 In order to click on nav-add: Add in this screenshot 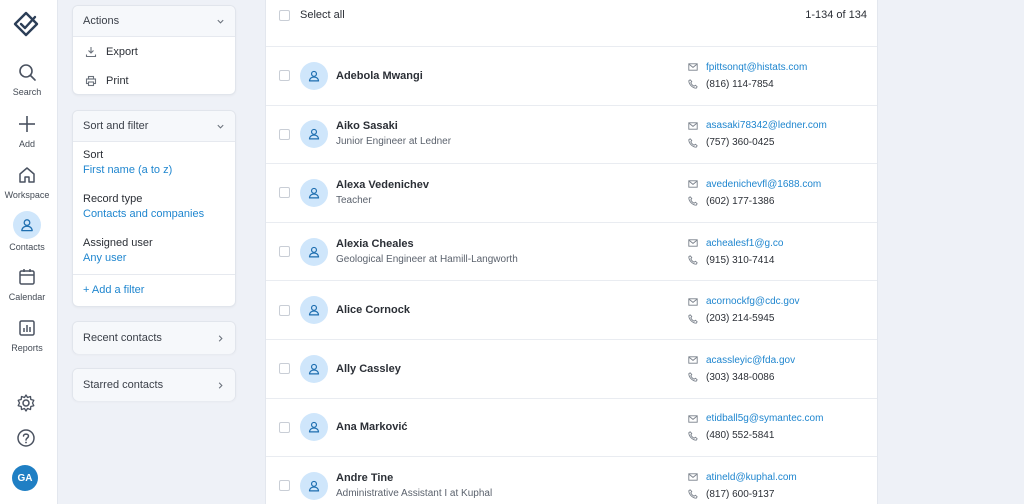, I will do `click(27, 131)`.